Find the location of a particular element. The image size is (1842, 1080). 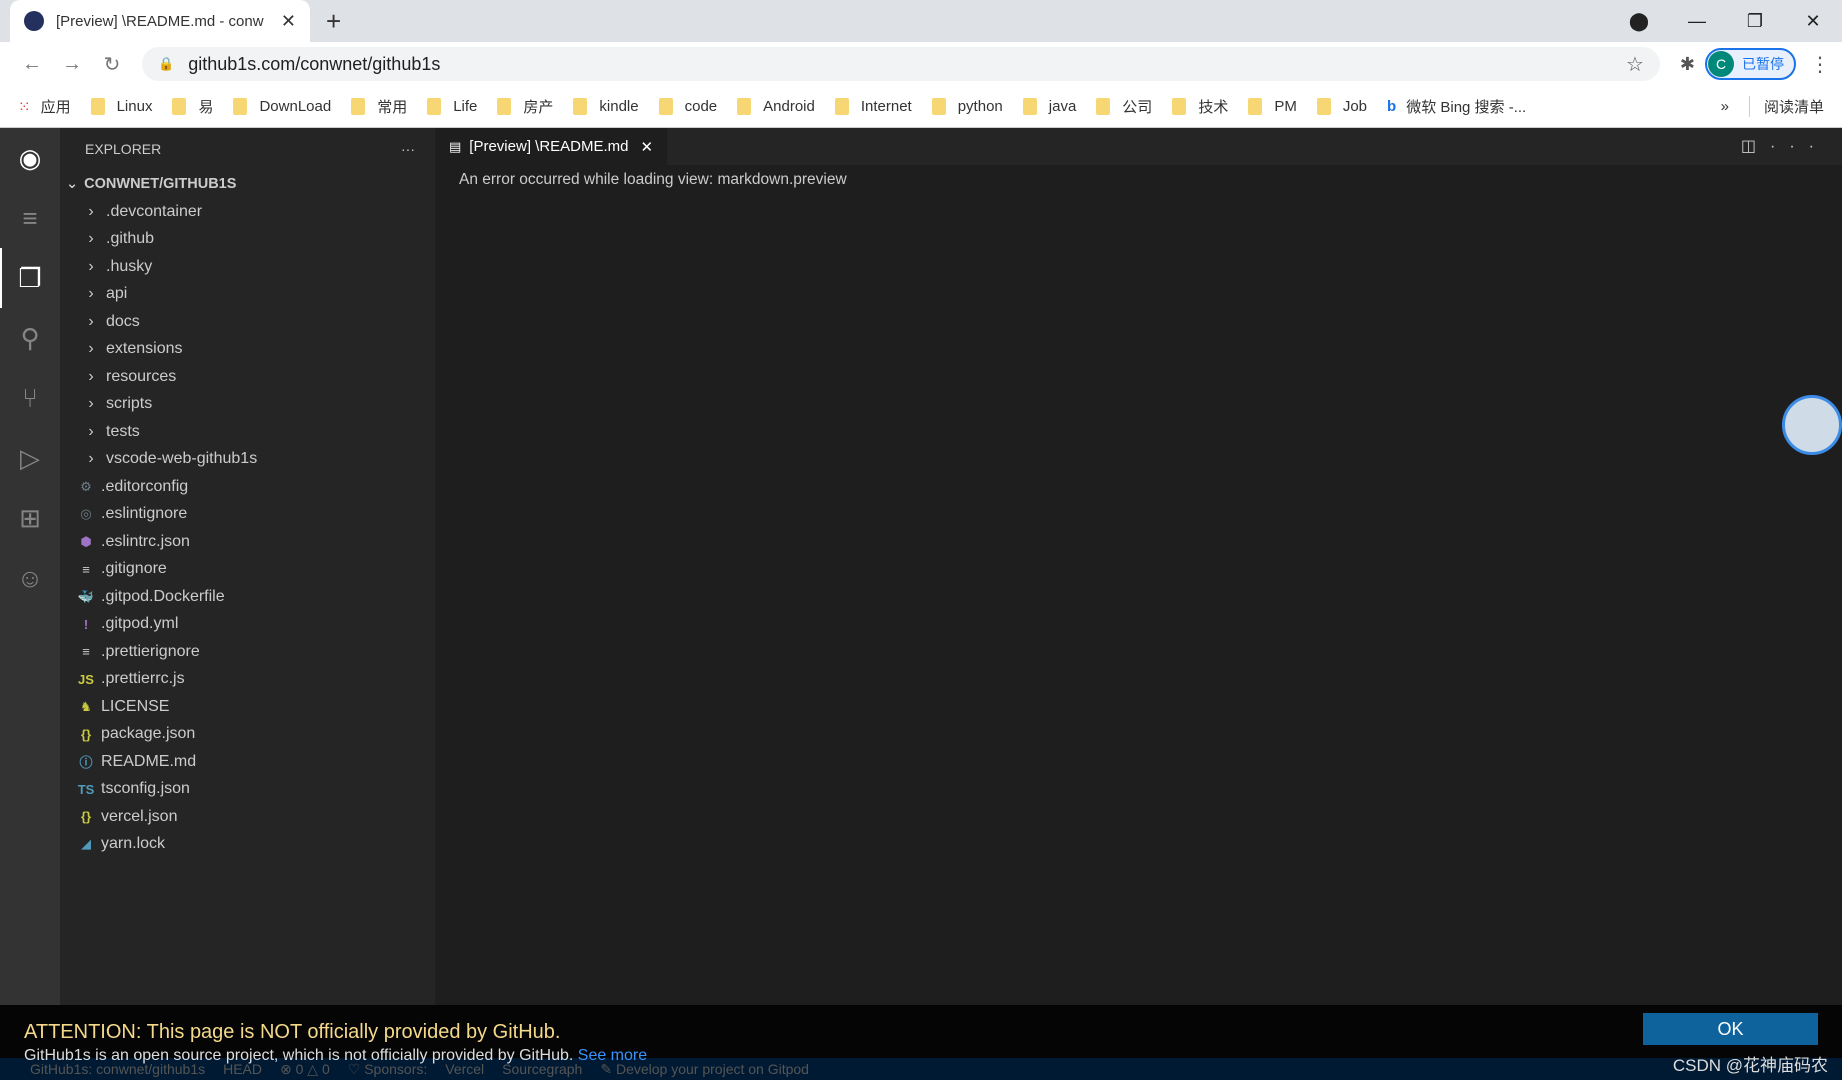

bookmark-label: Internet is located at coordinates (886, 106).